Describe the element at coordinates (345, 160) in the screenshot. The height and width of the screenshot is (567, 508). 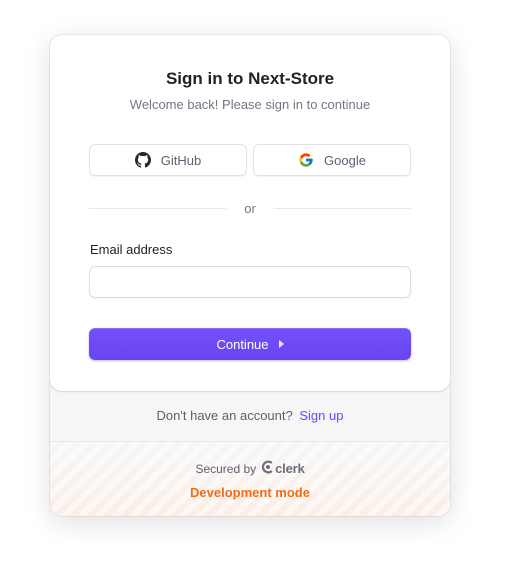
I see `google-button-label: Google` at that location.